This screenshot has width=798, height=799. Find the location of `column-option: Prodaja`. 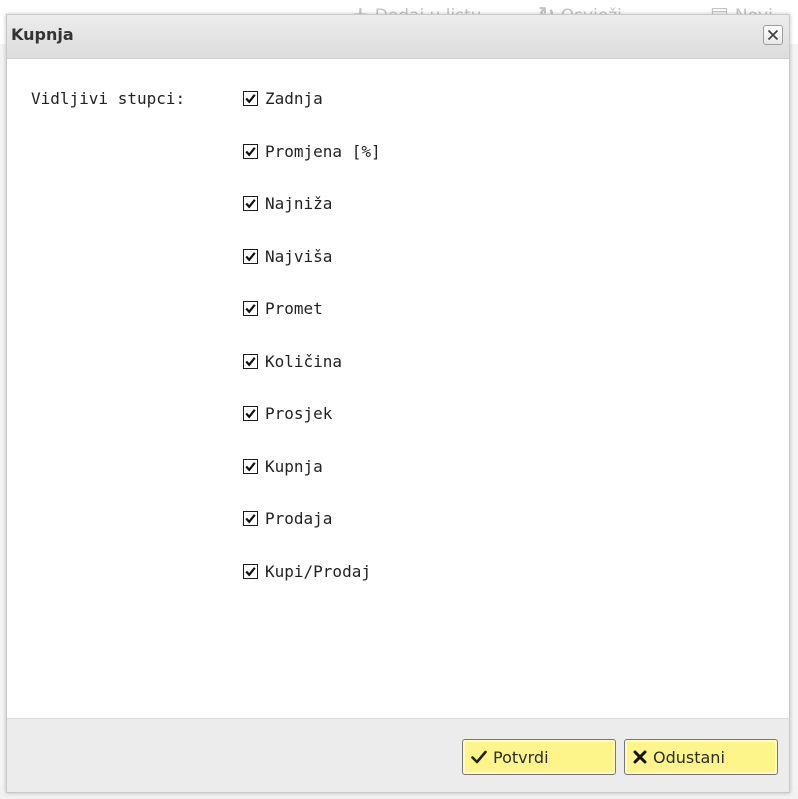

column-option: Prodaja is located at coordinates (312, 535).